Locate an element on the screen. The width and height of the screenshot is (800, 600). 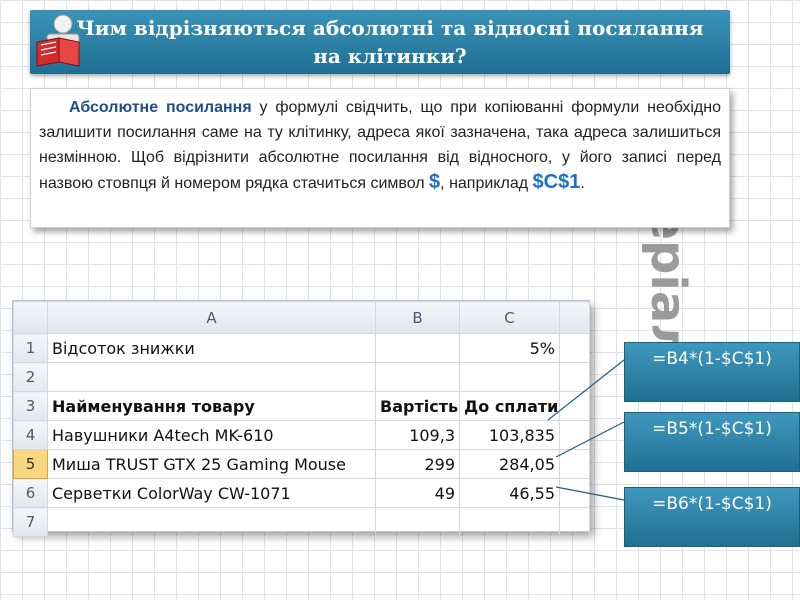
cell-d7 is located at coordinates (574, 522).